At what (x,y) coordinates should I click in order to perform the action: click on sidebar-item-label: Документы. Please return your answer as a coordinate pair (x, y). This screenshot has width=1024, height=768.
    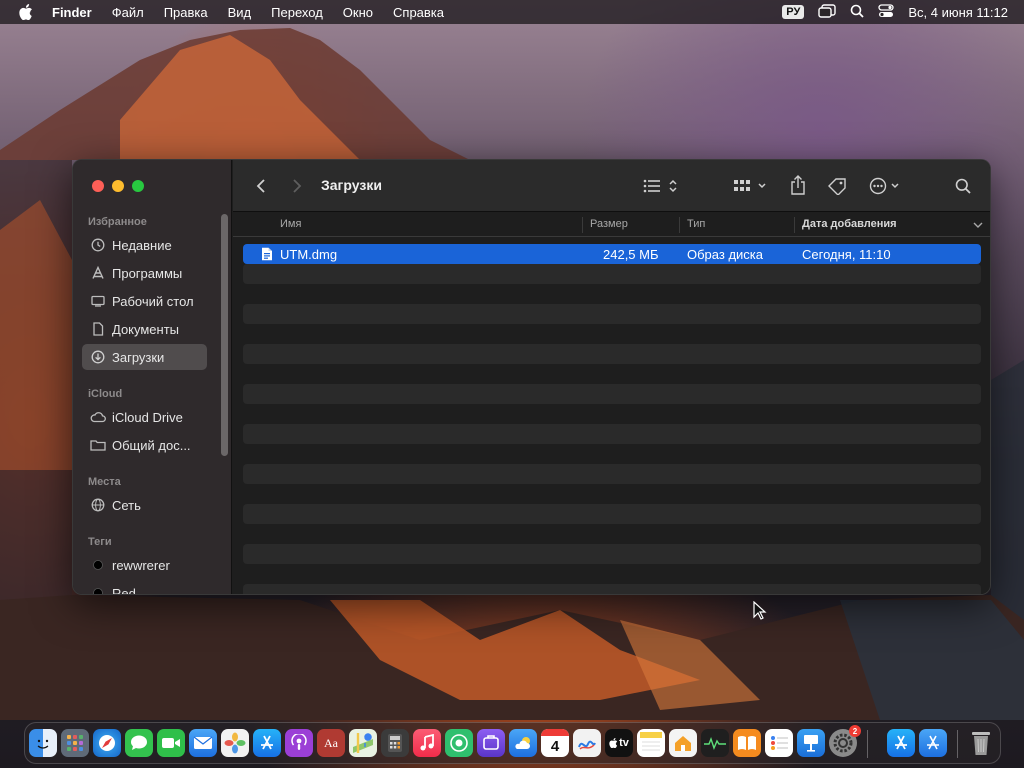
    Looking at the image, I should click on (146, 329).